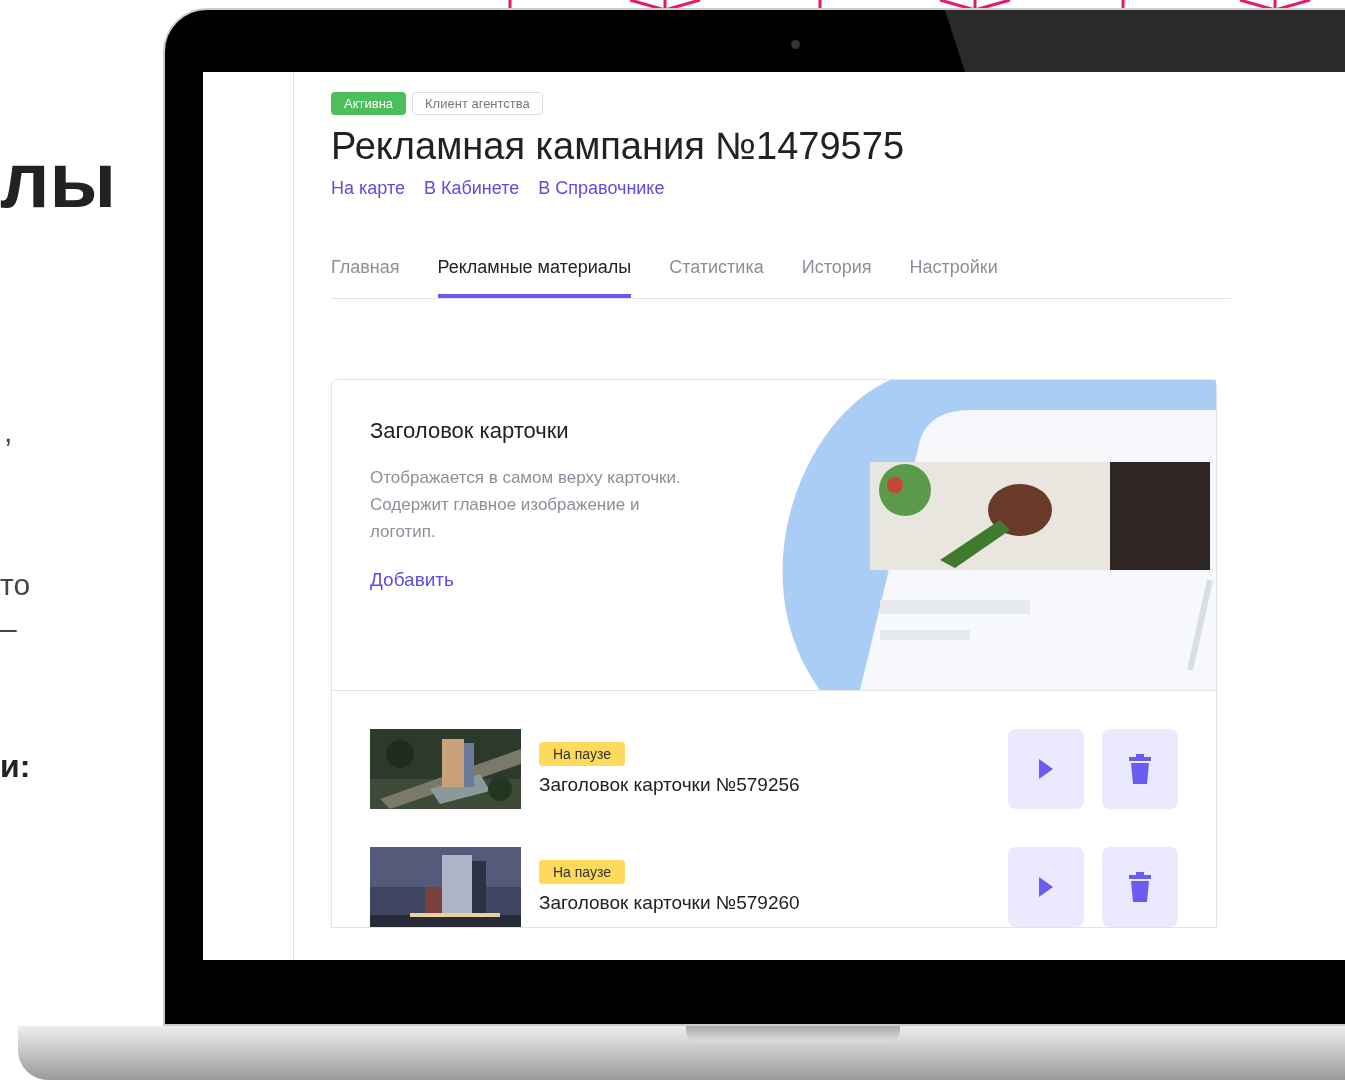  Describe the element at coordinates (470, 431) in the screenshot. I see `section-title: Заголовок карточки` at that location.